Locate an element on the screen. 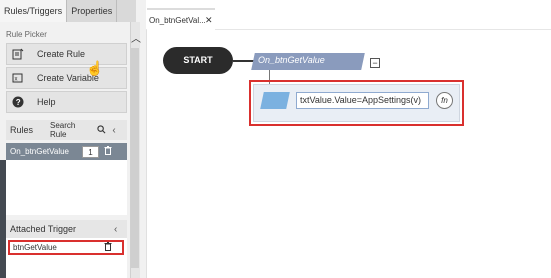 This screenshot has height=278, width=551. start-connector is located at coordinates (244, 61).